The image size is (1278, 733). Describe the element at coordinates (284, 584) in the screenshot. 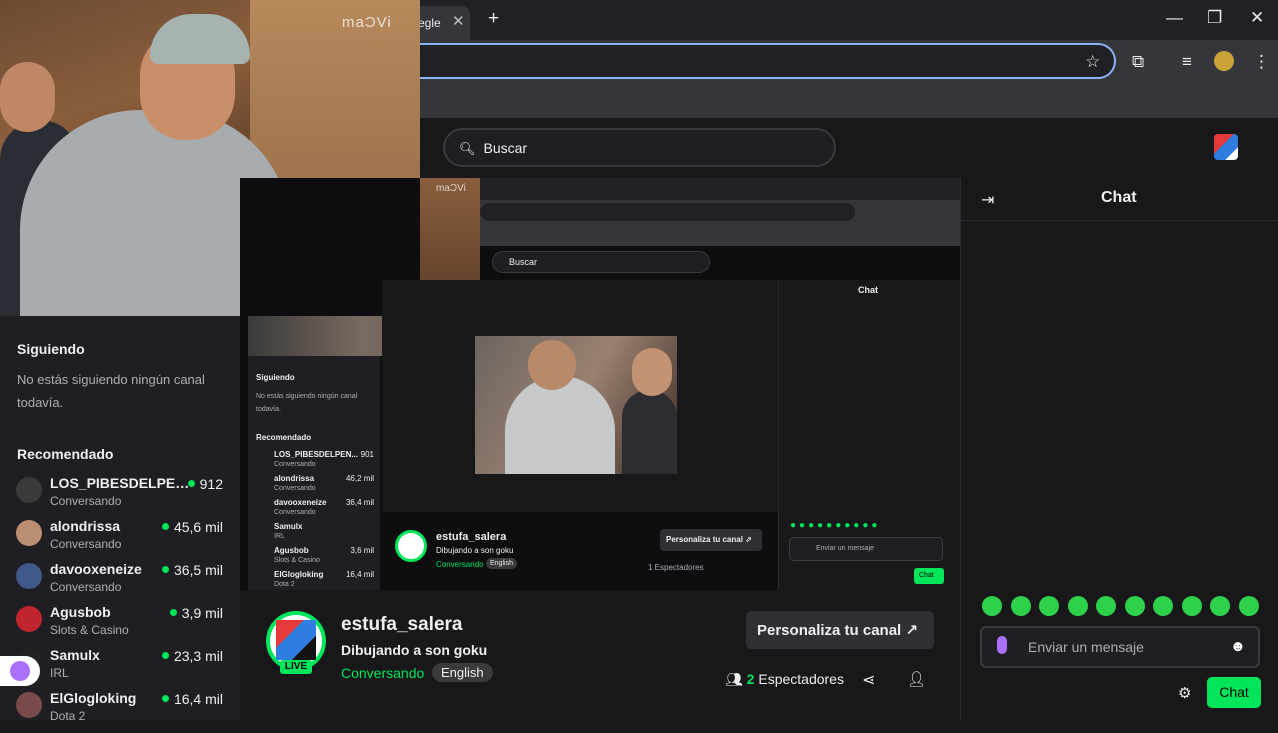

I see `nested-channel-category: Dota 2` at that location.